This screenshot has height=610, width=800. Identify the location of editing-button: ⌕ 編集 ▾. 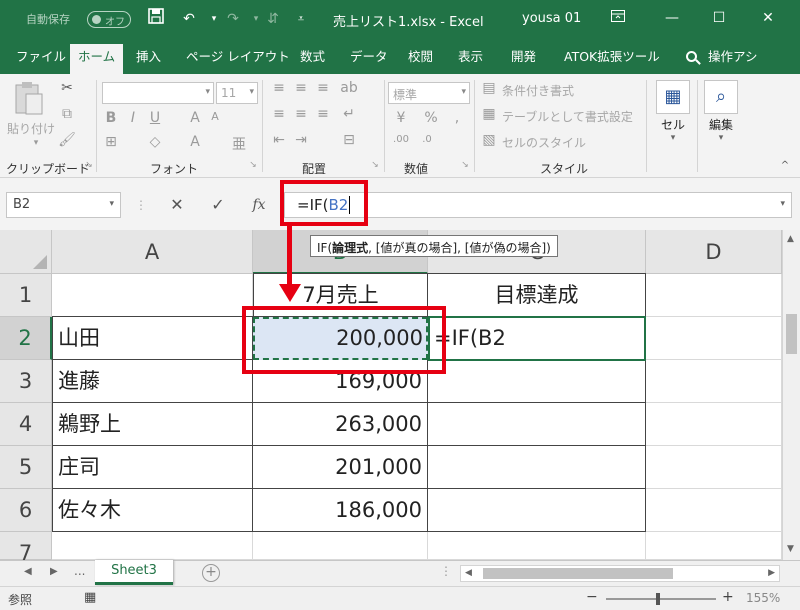
(721, 115).